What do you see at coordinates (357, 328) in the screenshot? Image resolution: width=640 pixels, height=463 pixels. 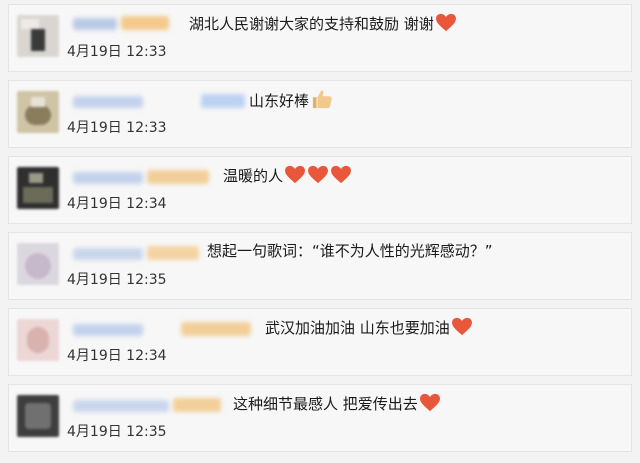 I see `comment-text: 武汉加油加油 山东也要加油` at bounding box center [357, 328].